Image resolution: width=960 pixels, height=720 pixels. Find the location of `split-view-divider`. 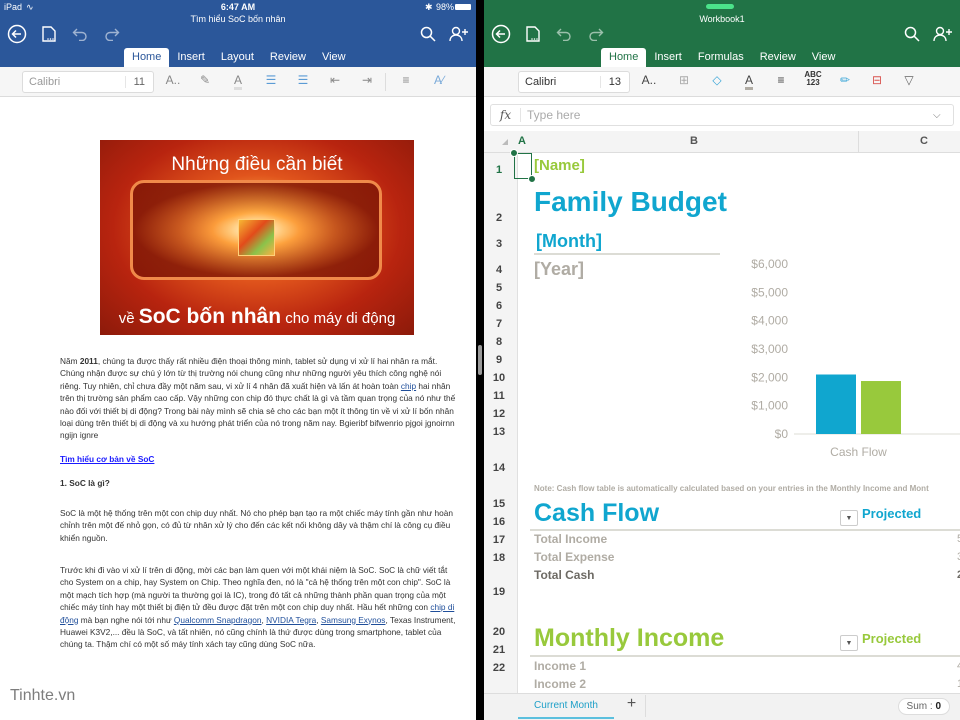

split-view-divider is located at coordinates (480, 360).